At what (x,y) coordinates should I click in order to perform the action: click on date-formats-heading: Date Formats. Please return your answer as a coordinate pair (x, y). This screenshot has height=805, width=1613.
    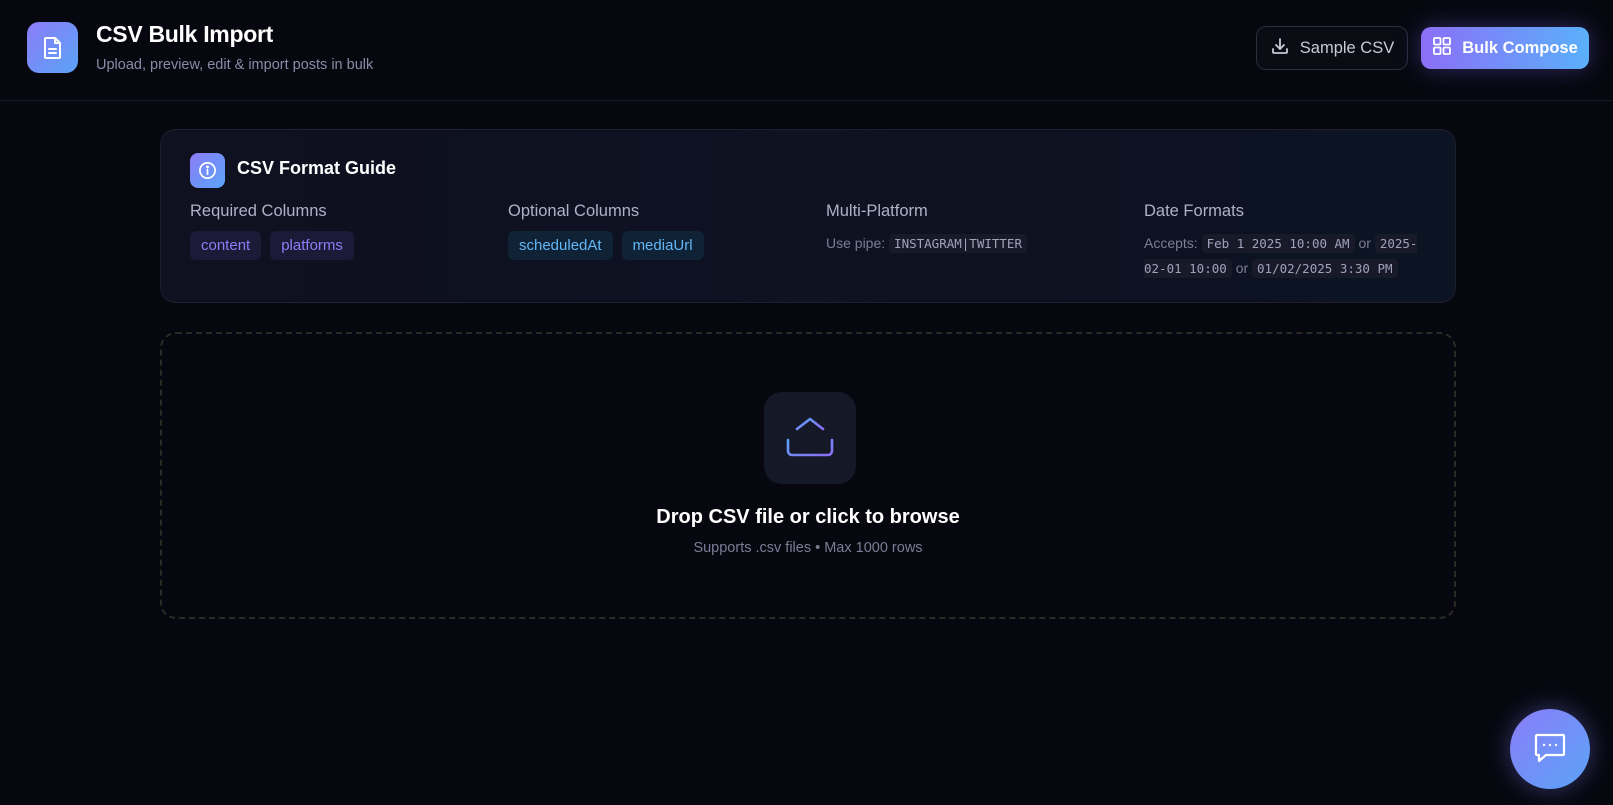
    Looking at the image, I should click on (1194, 211).